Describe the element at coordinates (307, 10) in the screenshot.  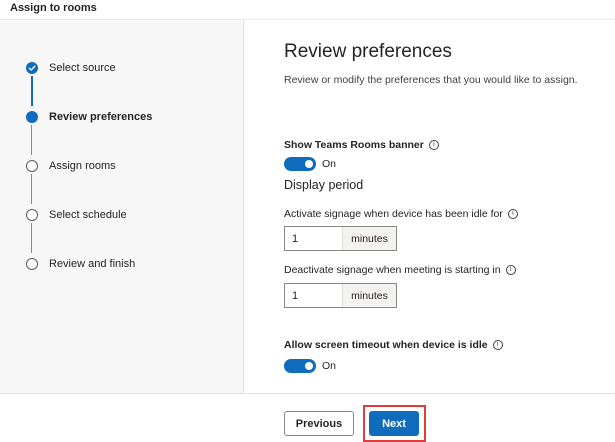
I see `top-bar: Assign to rooms` at that location.